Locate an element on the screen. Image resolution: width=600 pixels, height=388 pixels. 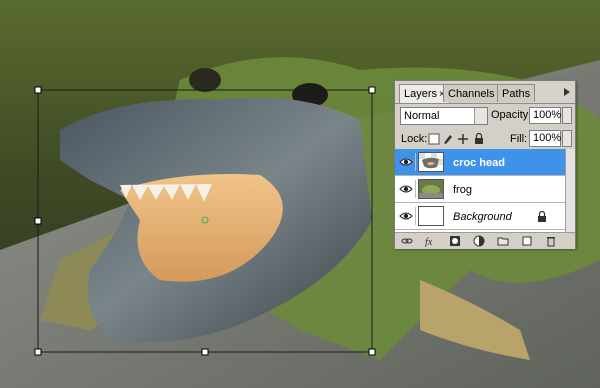
svg-text: fx is located at coordinates (429, 242).